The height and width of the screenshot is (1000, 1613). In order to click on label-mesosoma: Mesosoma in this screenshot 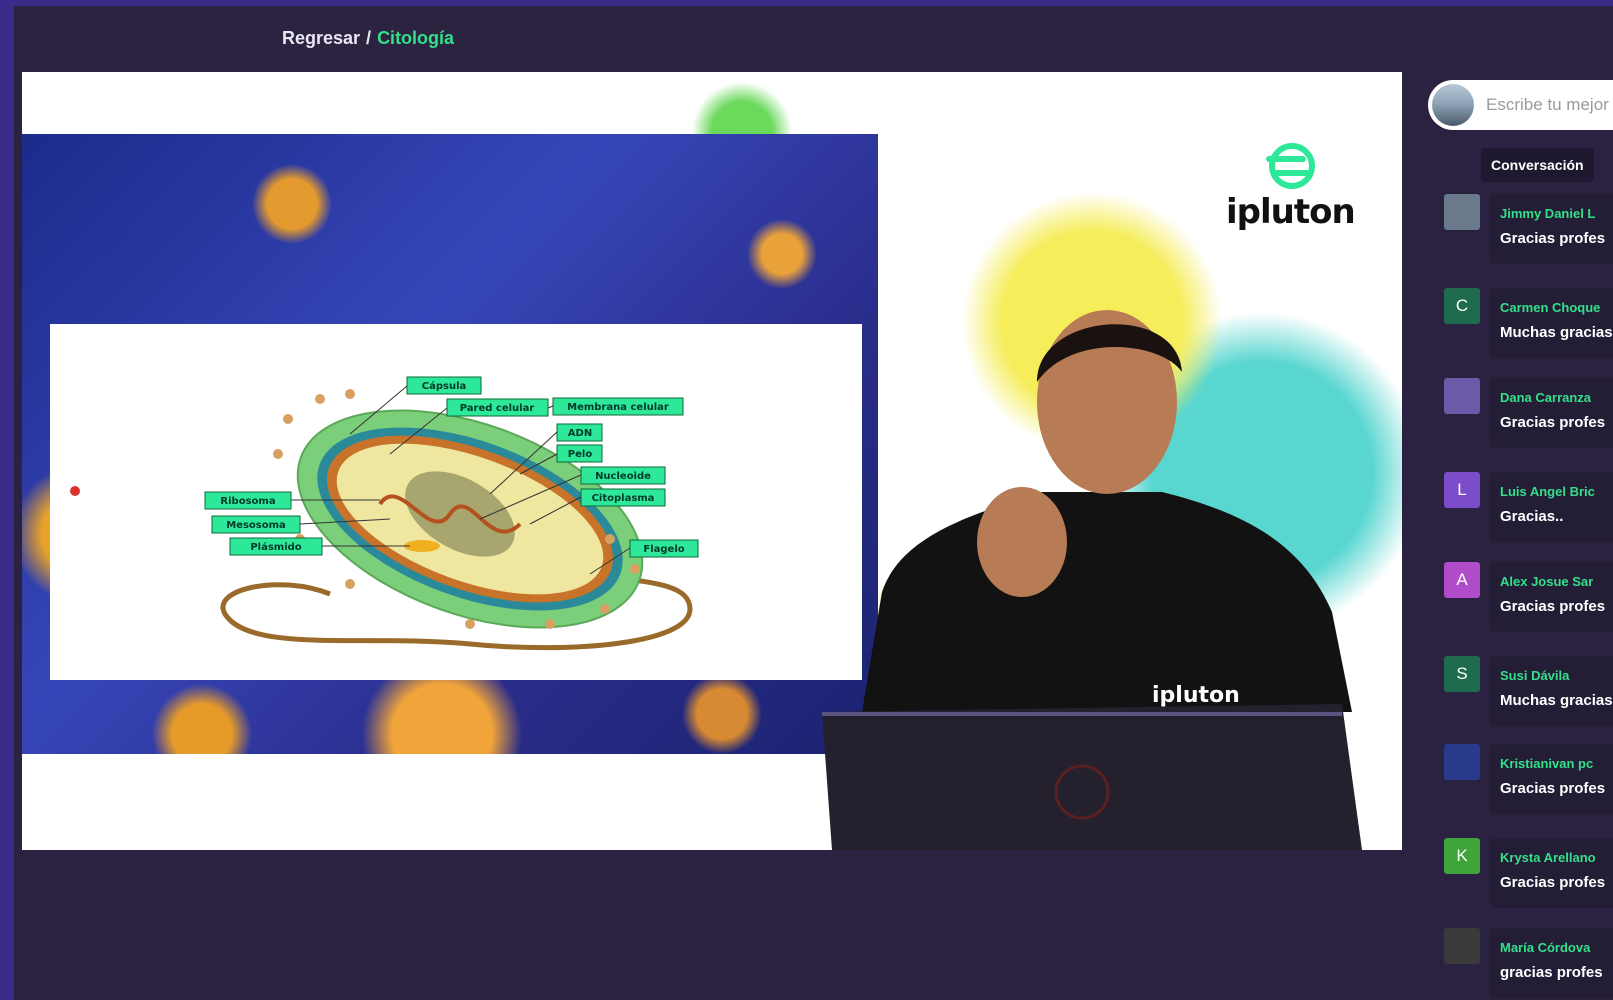, I will do `click(256, 525)`.